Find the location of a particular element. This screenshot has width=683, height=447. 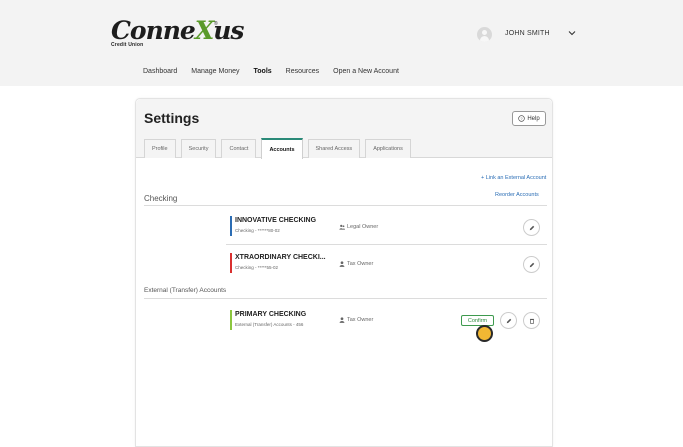

account-number: Checking - *****55-02 is located at coordinates (257, 267).